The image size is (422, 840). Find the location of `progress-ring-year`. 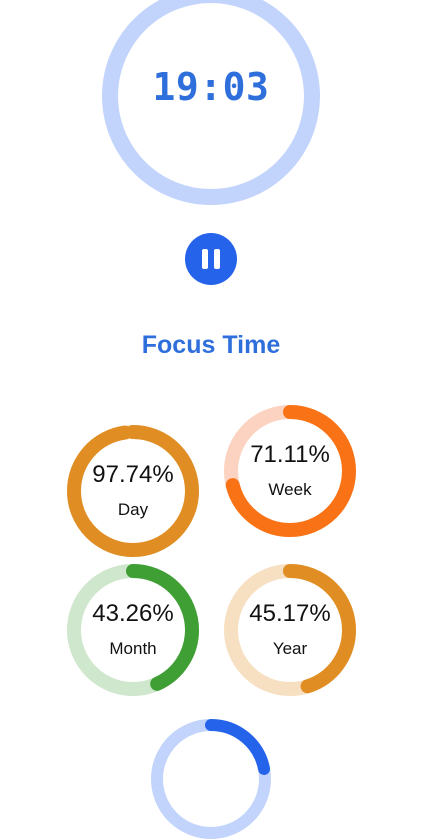

progress-ring-year is located at coordinates (290, 630).